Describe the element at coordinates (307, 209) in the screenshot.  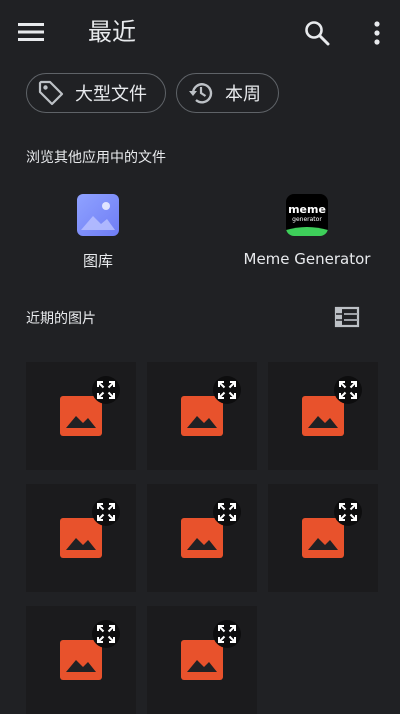
I see `svg-text: meme` at that location.